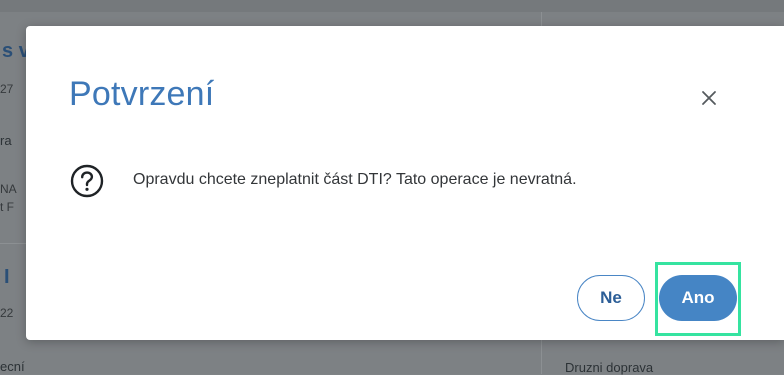 The image size is (784, 375). Describe the element at coordinates (7, 207) in the screenshot. I see `background-text: t F` at that location.